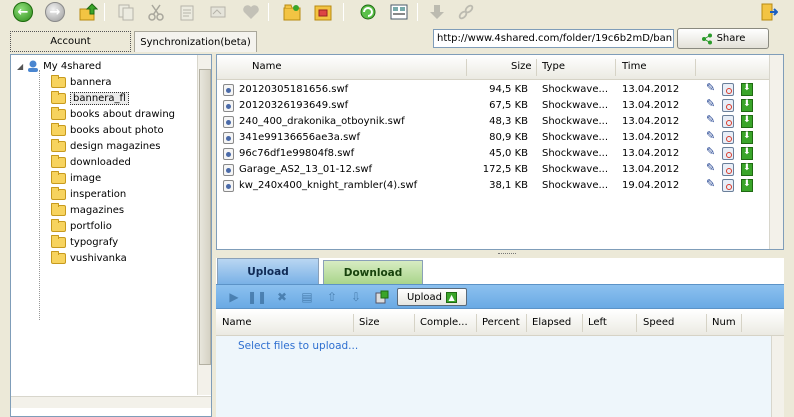  What do you see at coordinates (768, 12) in the screenshot?
I see `exit-button` at bounding box center [768, 12].